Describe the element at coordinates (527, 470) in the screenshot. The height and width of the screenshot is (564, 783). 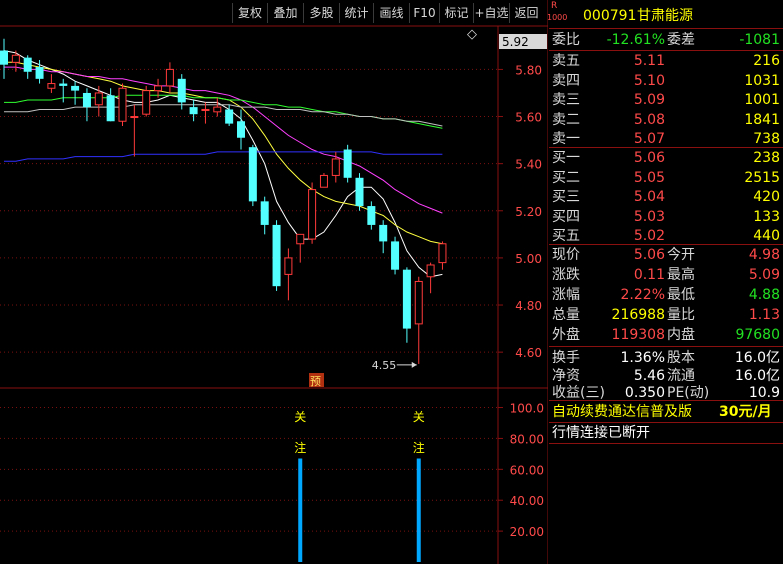
I see `indicator-tick-label: 60.00` at that location.